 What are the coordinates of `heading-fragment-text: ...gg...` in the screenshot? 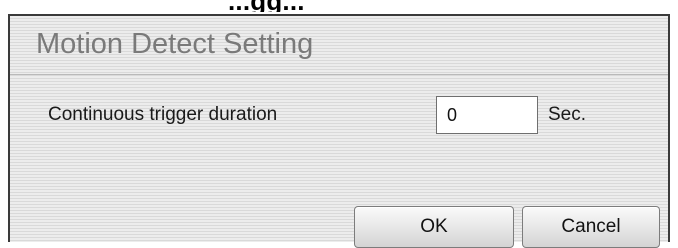 It's located at (266, 6).